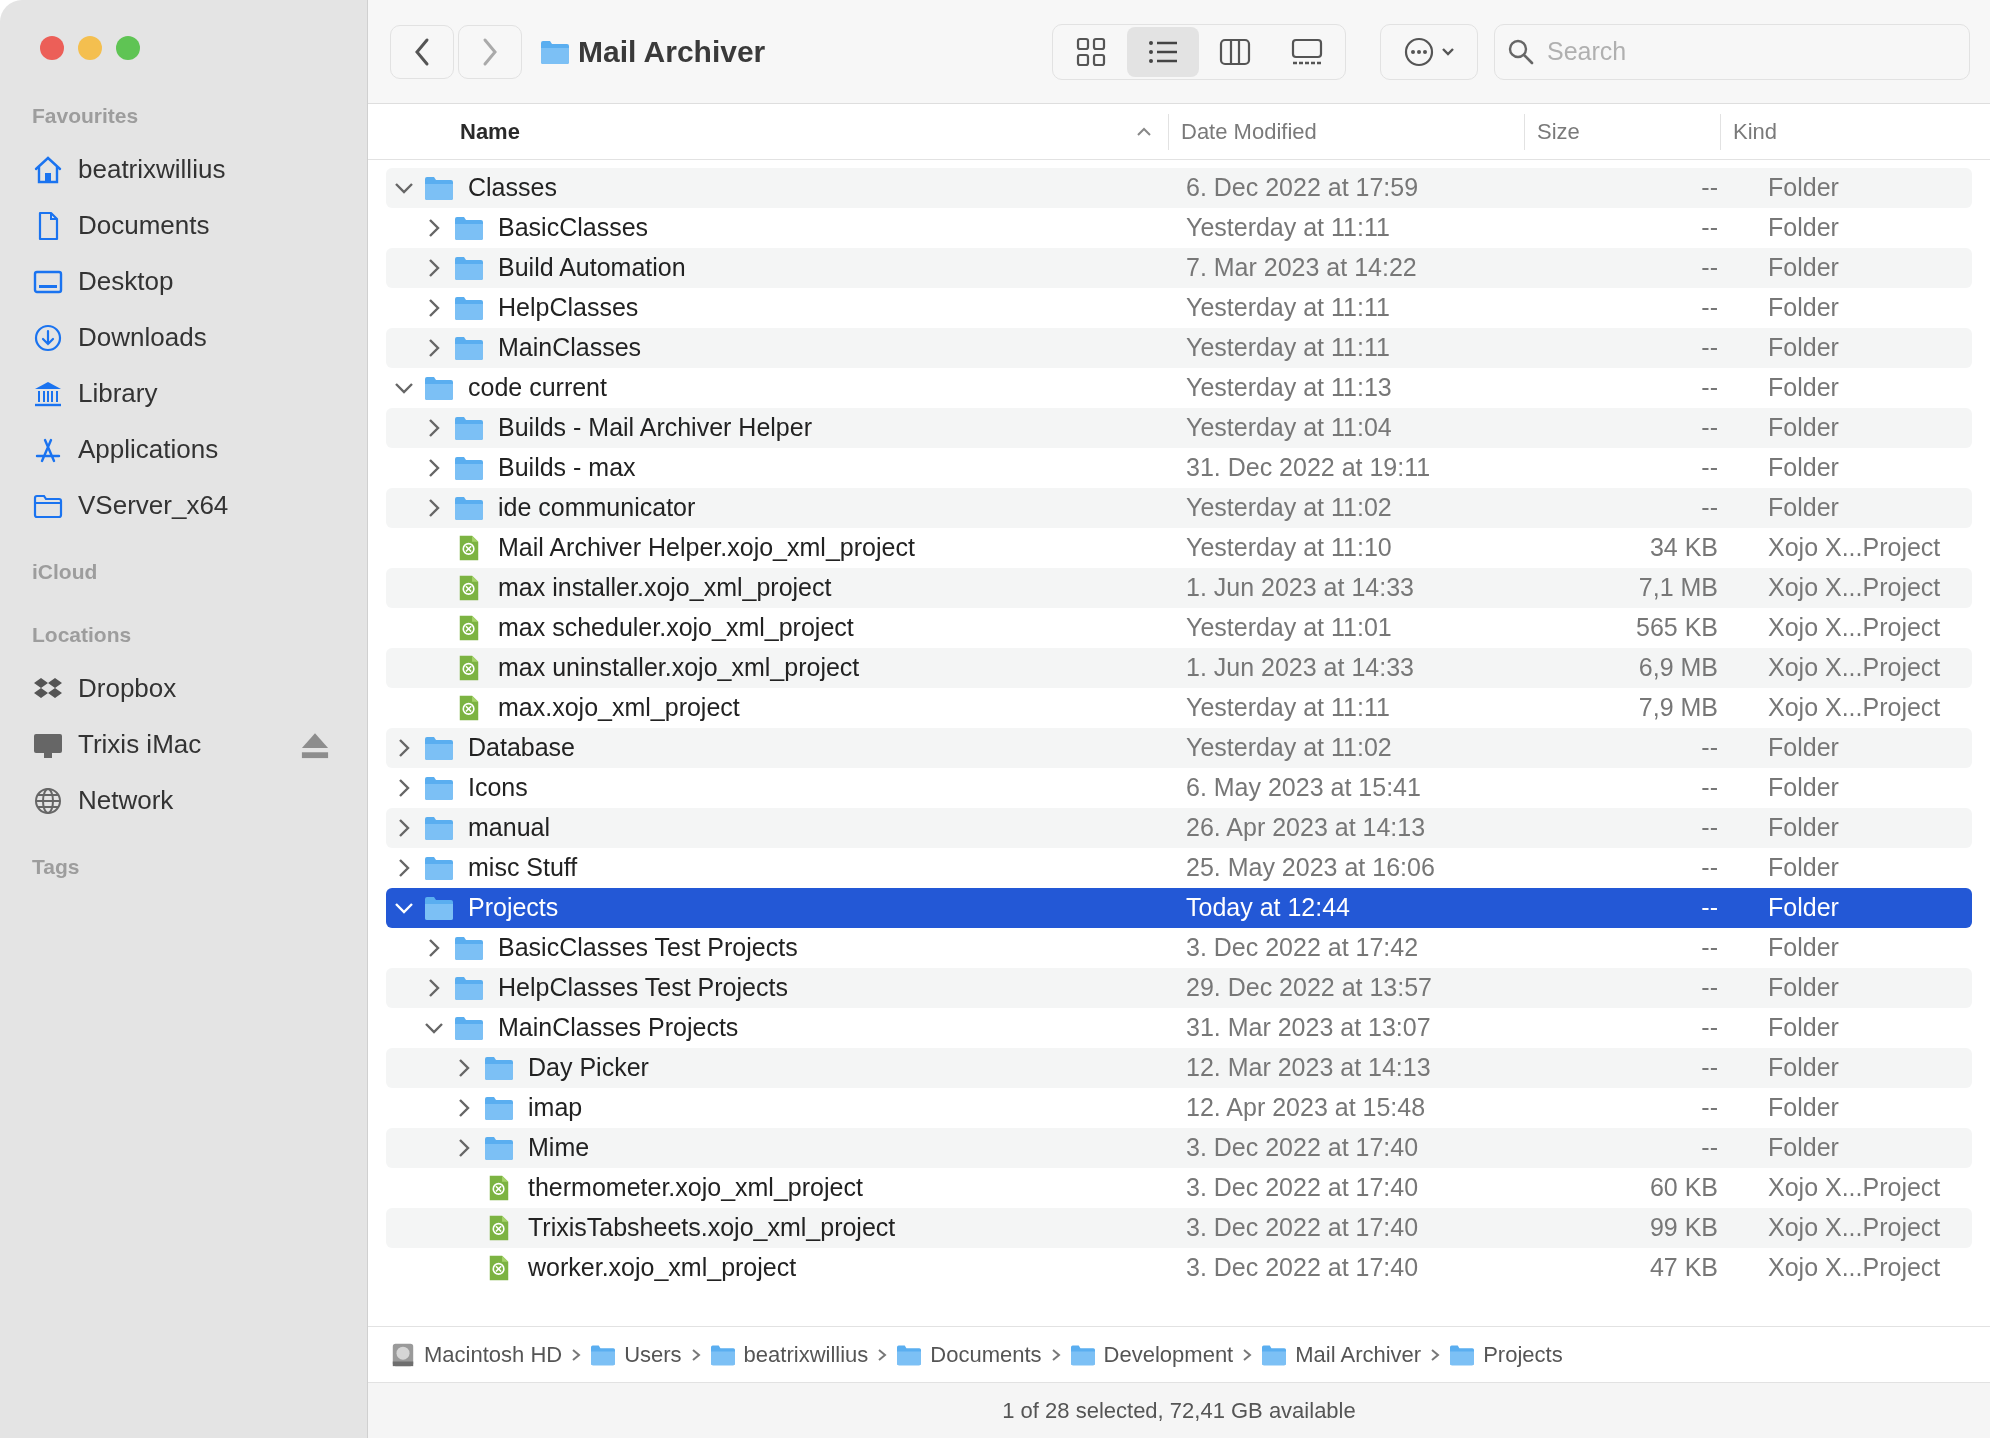  What do you see at coordinates (1523, 1354) in the screenshot?
I see `path-item: Projects` at bounding box center [1523, 1354].